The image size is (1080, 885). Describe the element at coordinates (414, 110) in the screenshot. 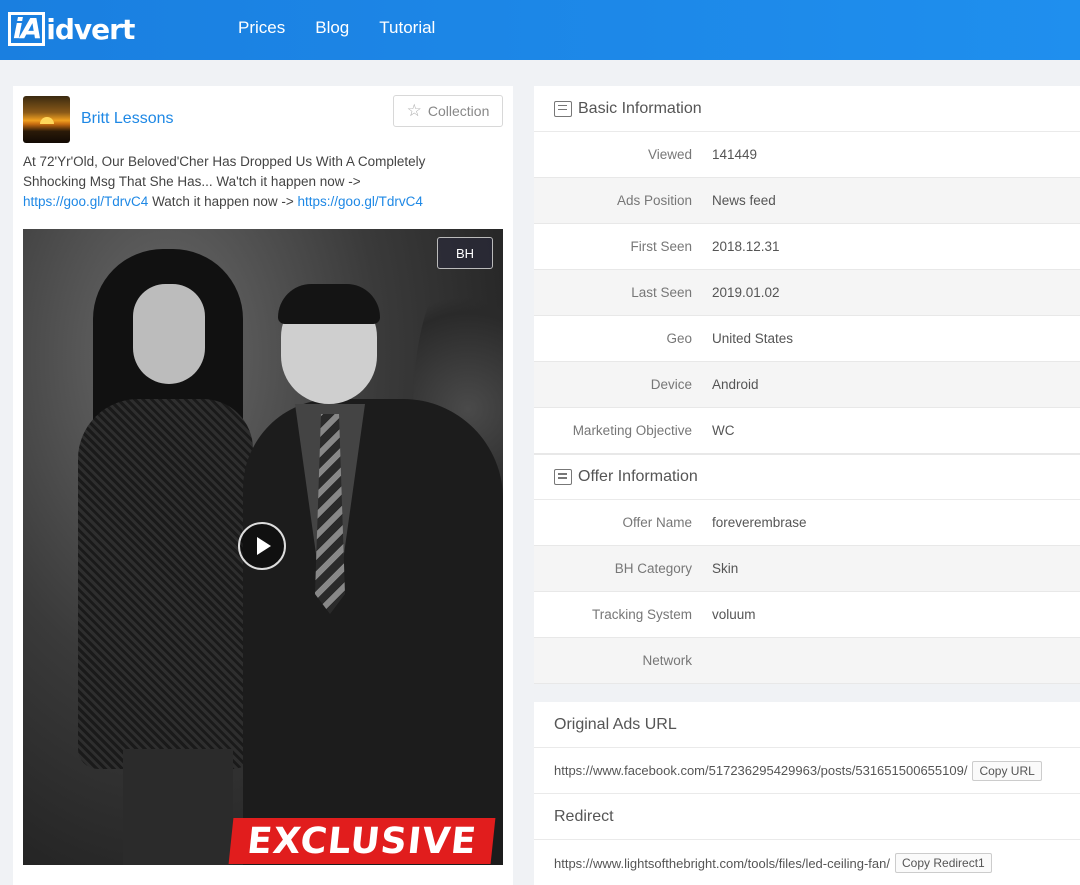

I see `star-icon: ☆` at that location.